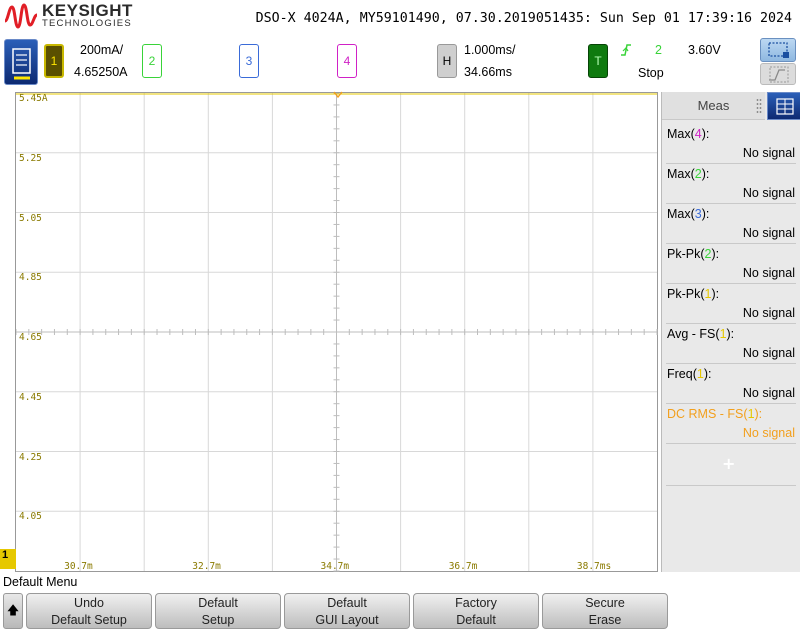  What do you see at coordinates (686, 294) in the screenshot?
I see `measurement-prefix: Pk-Pk(` at bounding box center [686, 294].